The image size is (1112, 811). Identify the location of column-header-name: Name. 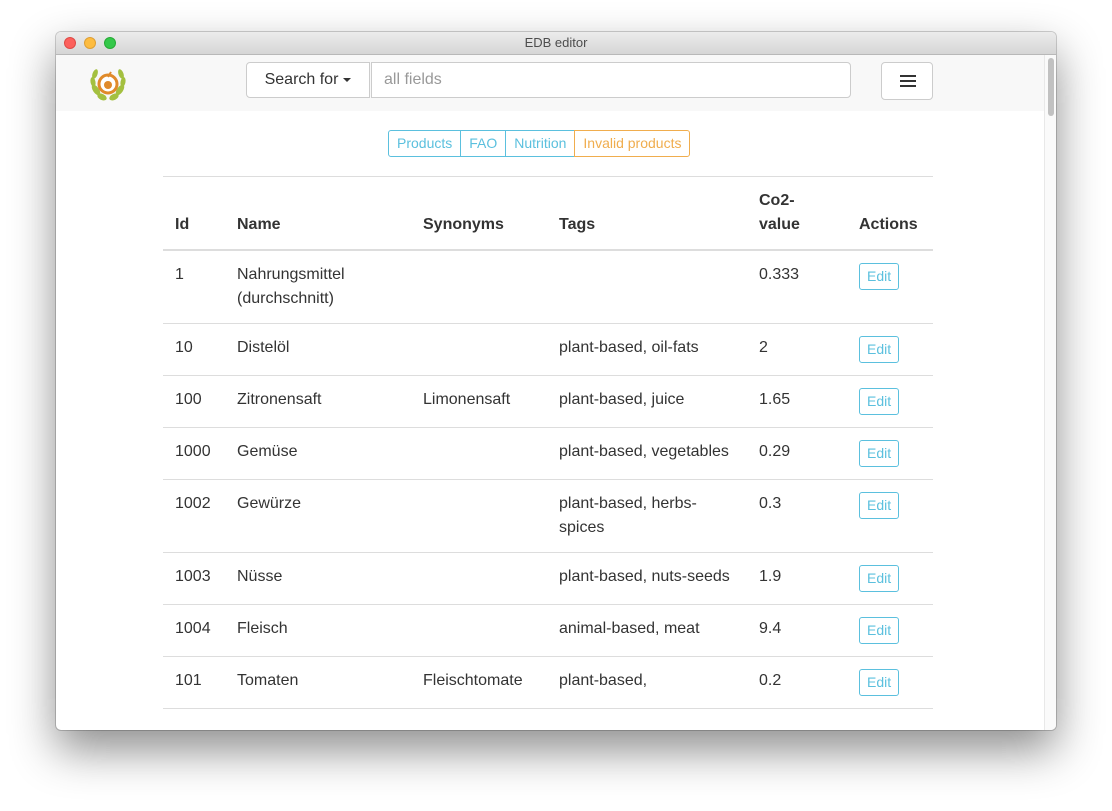
(318, 213).